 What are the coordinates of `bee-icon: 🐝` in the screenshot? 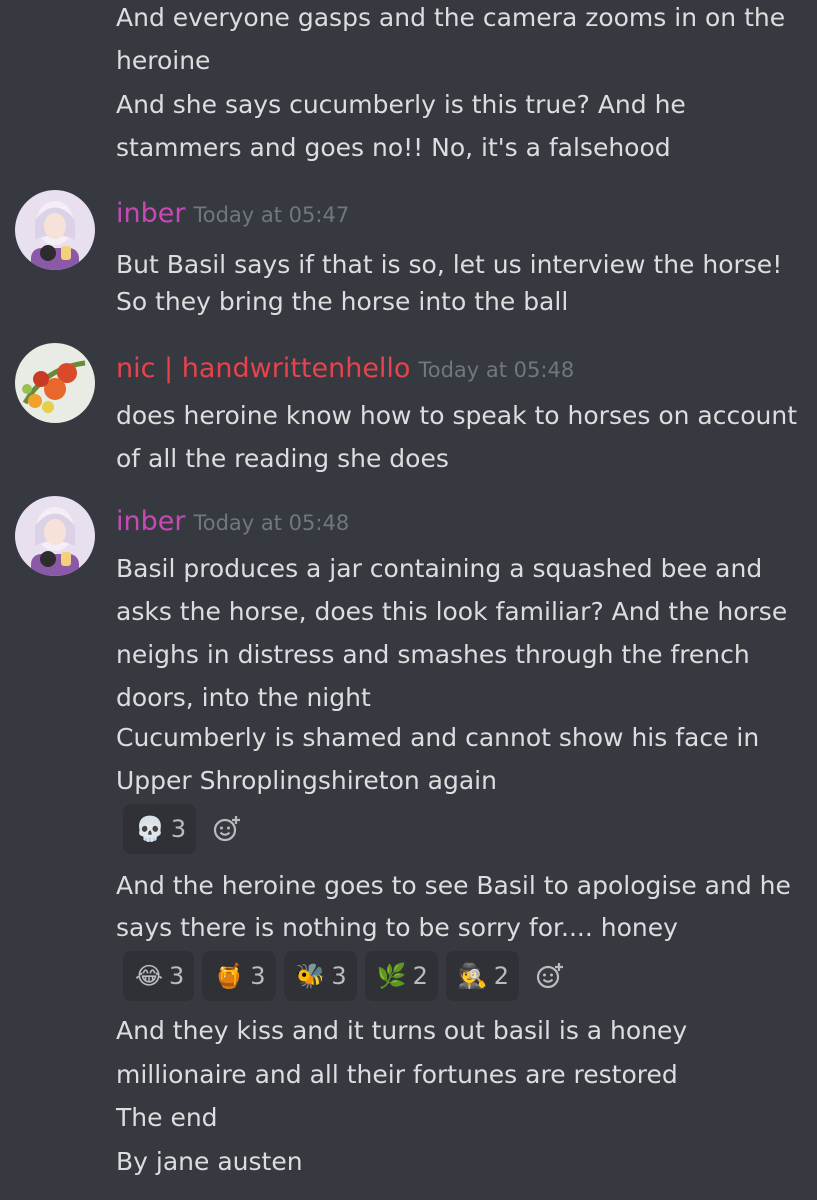 It's located at (310, 976).